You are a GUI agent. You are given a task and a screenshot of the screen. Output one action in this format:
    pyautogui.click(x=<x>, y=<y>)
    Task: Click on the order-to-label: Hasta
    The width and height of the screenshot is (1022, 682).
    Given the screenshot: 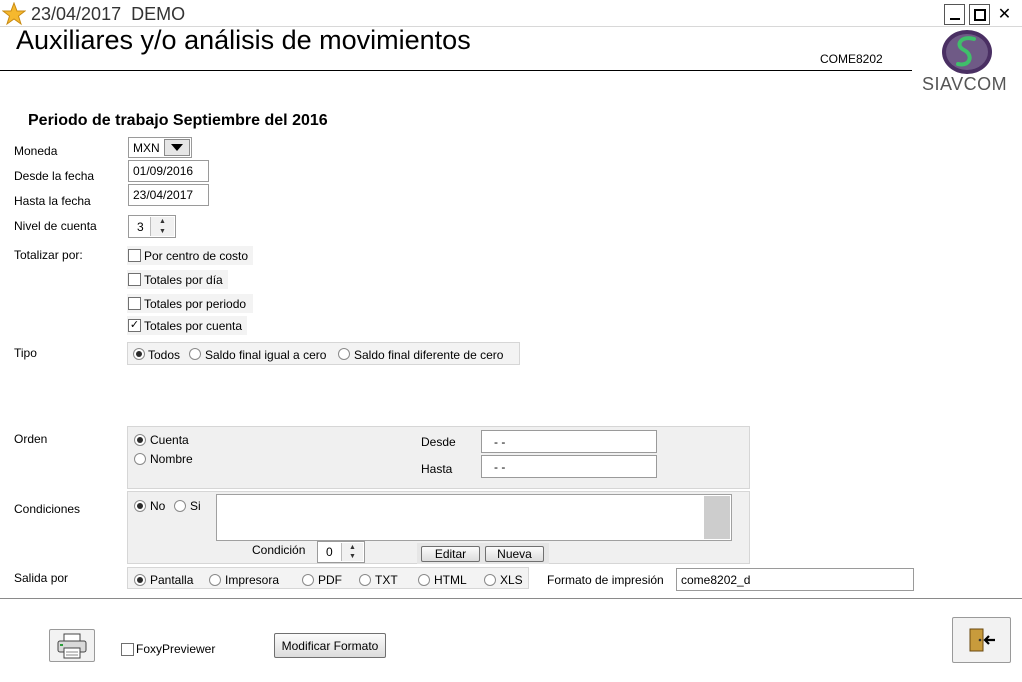 What is the action you would take?
    pyautogui.click(x=437, y=469)
    